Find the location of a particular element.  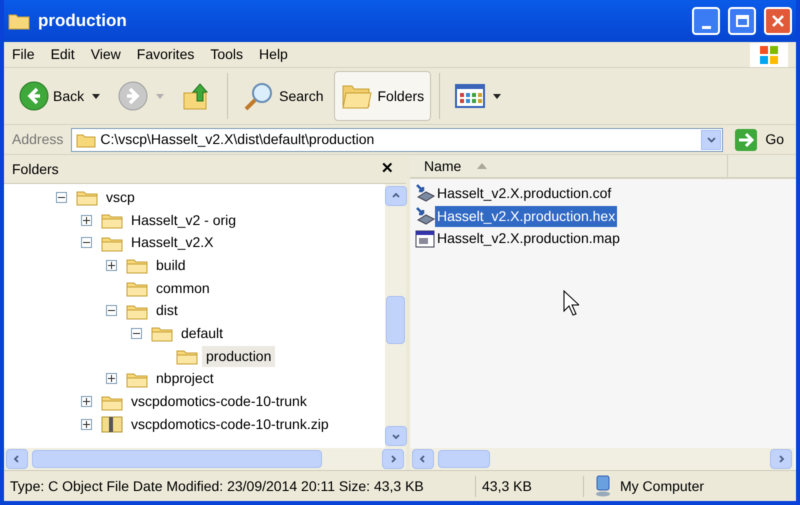

document-icon is located at coordinates (425, 239).